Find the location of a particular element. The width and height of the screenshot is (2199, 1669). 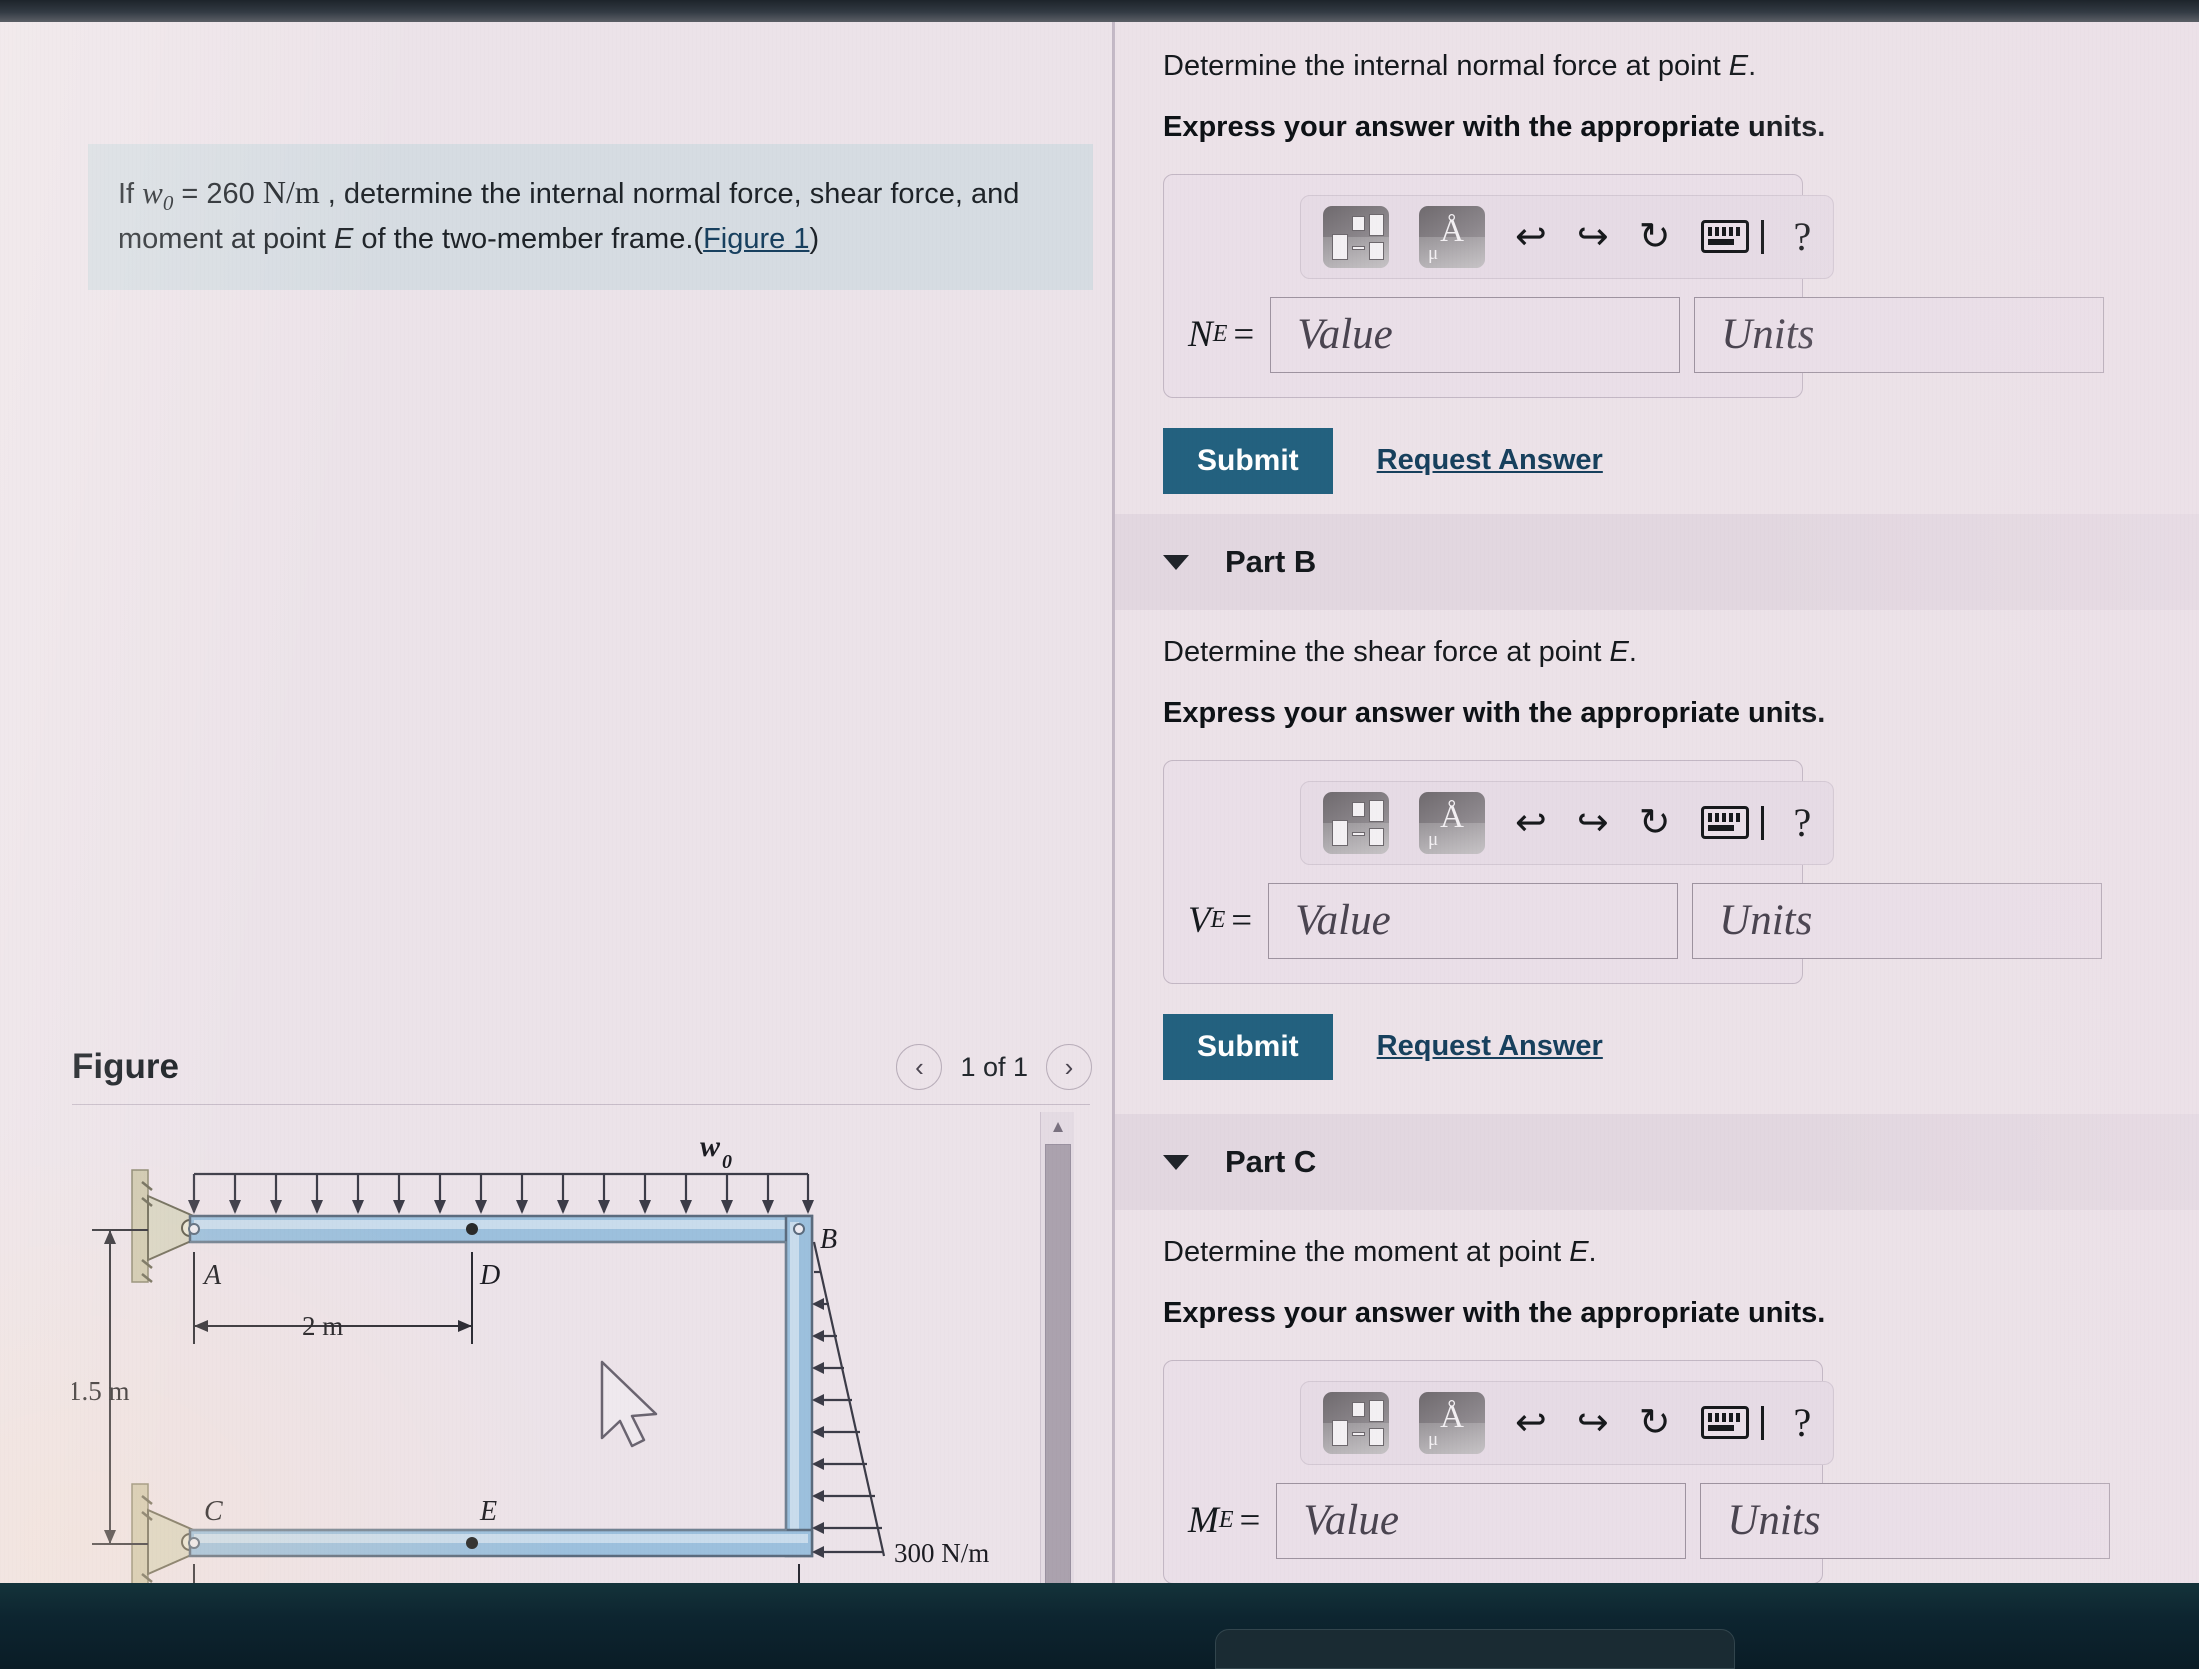

joint-a is located at coordinates (194, 1229).